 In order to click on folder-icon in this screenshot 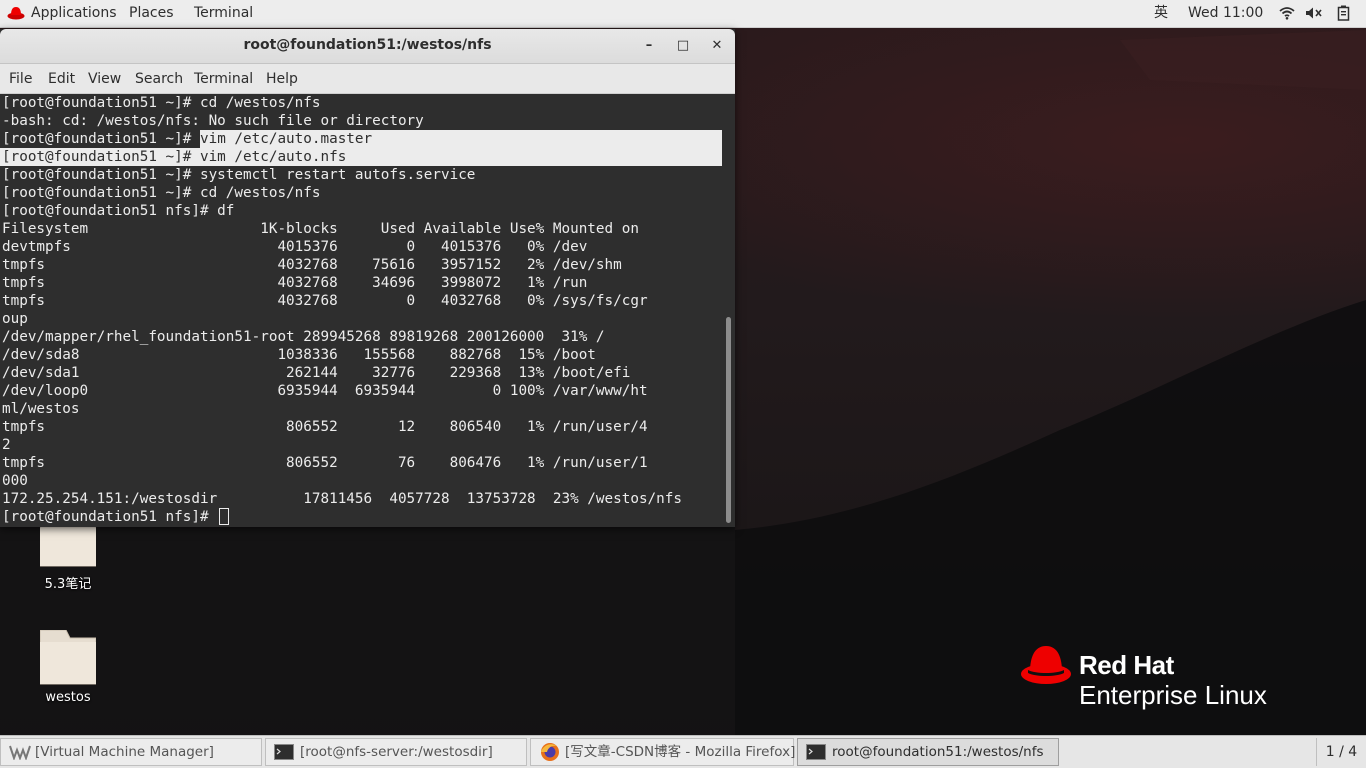, I will do `click(68, 657)`.